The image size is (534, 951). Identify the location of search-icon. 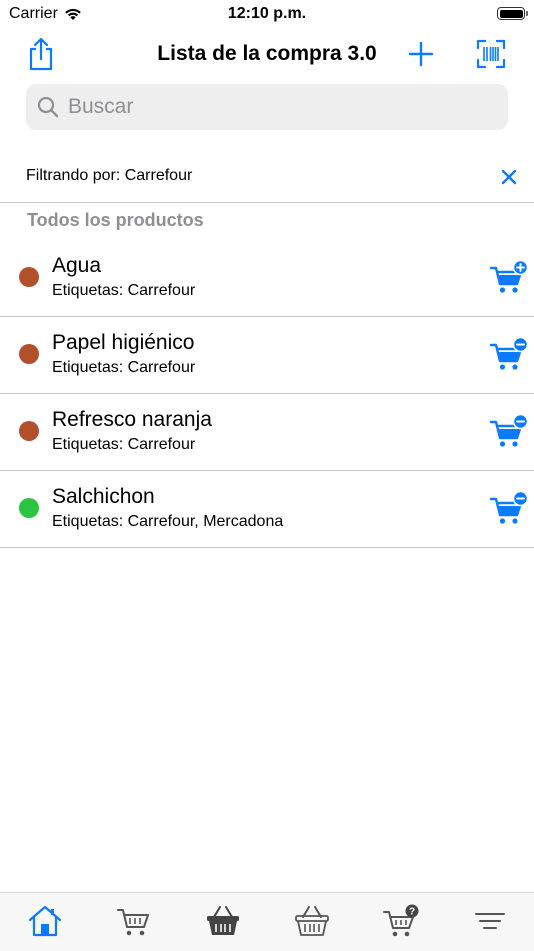
(48, 107).